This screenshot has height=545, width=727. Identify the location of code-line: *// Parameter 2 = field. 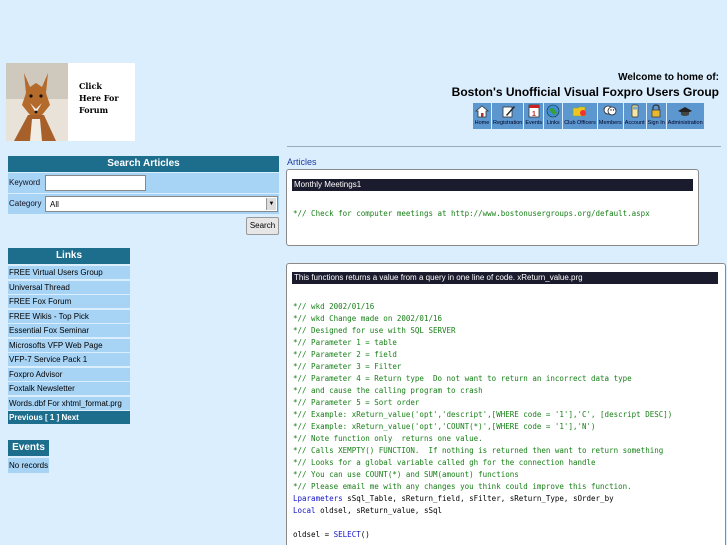
(482, 355).